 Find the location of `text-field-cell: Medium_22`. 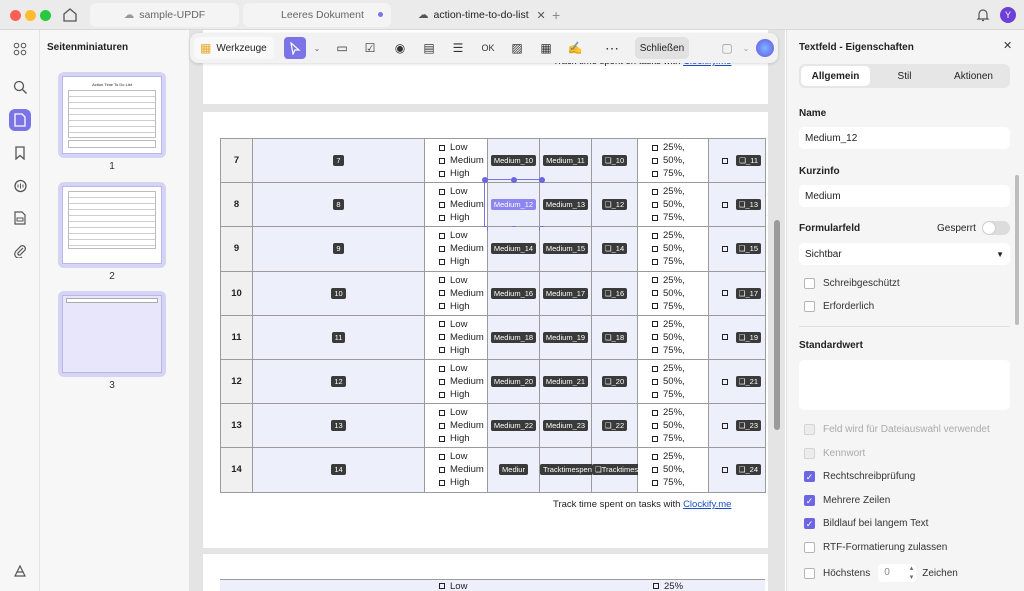

text-field-cell: Medium_22 is located at coordinates (513, 426).